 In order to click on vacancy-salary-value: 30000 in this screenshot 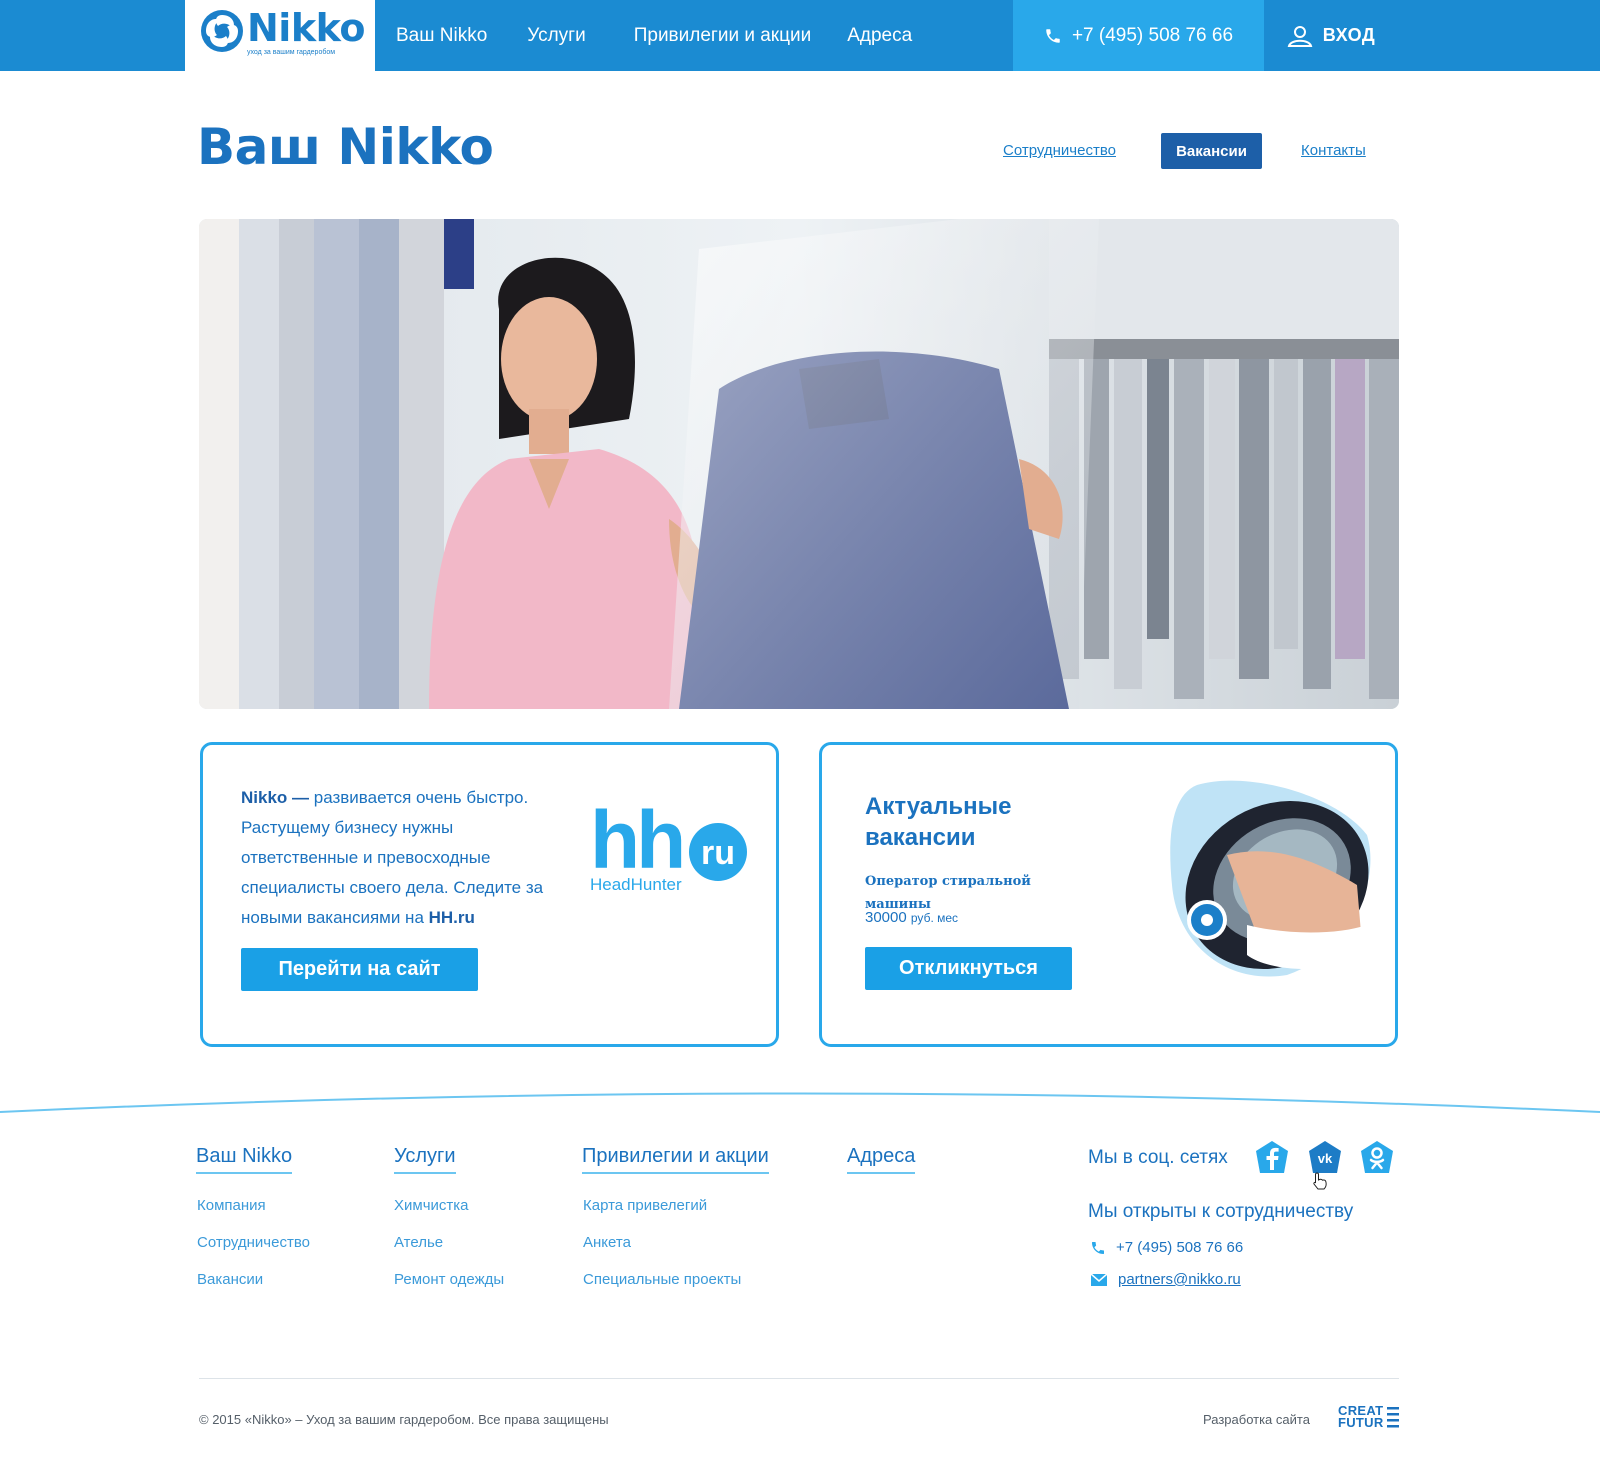, I will do `click(886, 917)`.